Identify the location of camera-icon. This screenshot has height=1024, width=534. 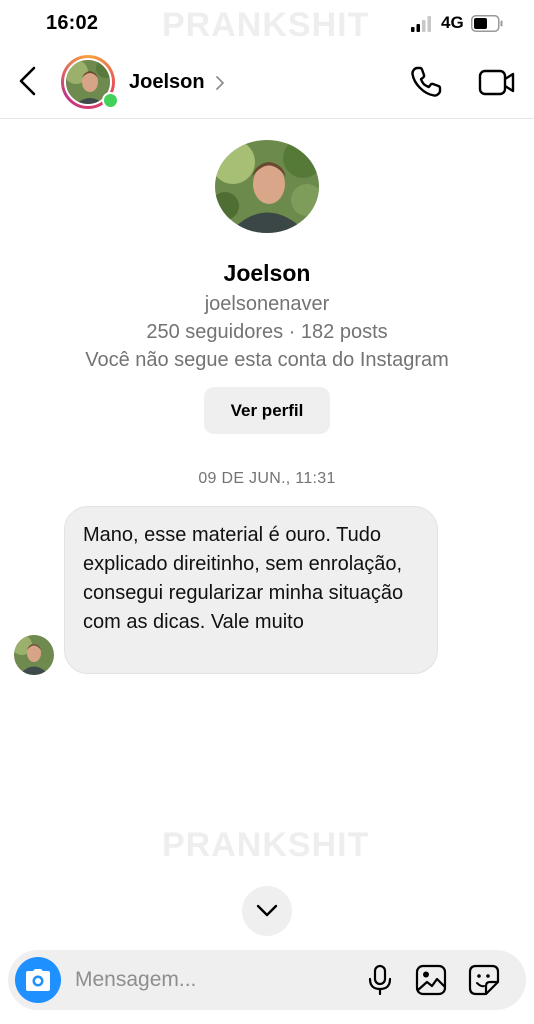
(38, 980).